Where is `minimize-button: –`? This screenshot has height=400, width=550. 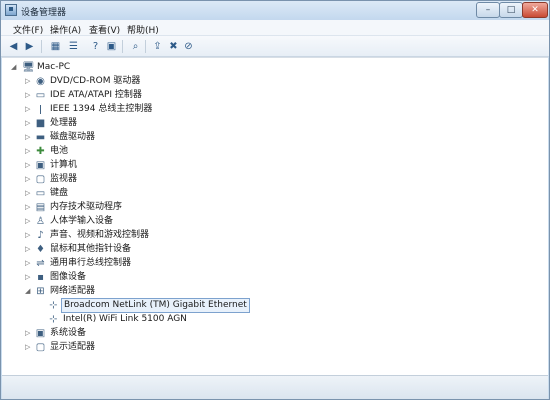
minimize-button: – is located at coordinates (488, 10).